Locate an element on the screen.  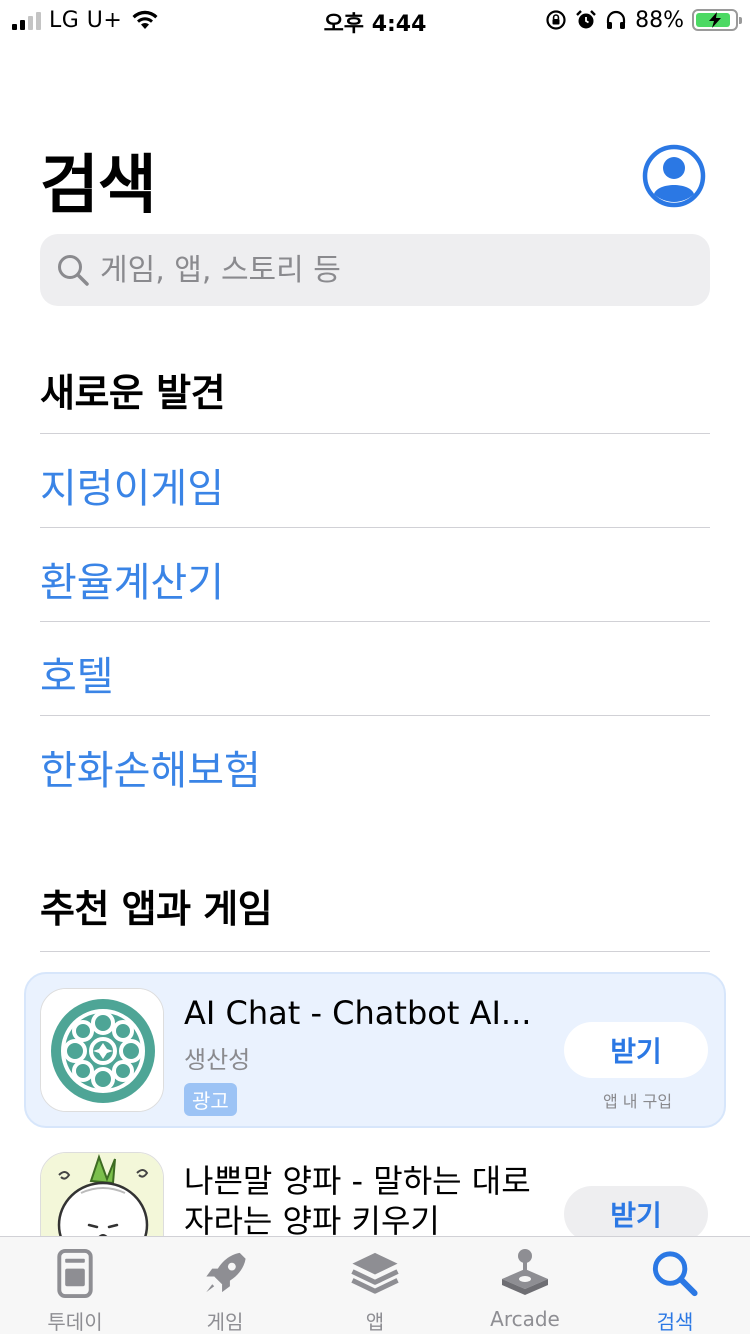
suggestion-1: 지렁이게임 is located at coordinates (132, 485).